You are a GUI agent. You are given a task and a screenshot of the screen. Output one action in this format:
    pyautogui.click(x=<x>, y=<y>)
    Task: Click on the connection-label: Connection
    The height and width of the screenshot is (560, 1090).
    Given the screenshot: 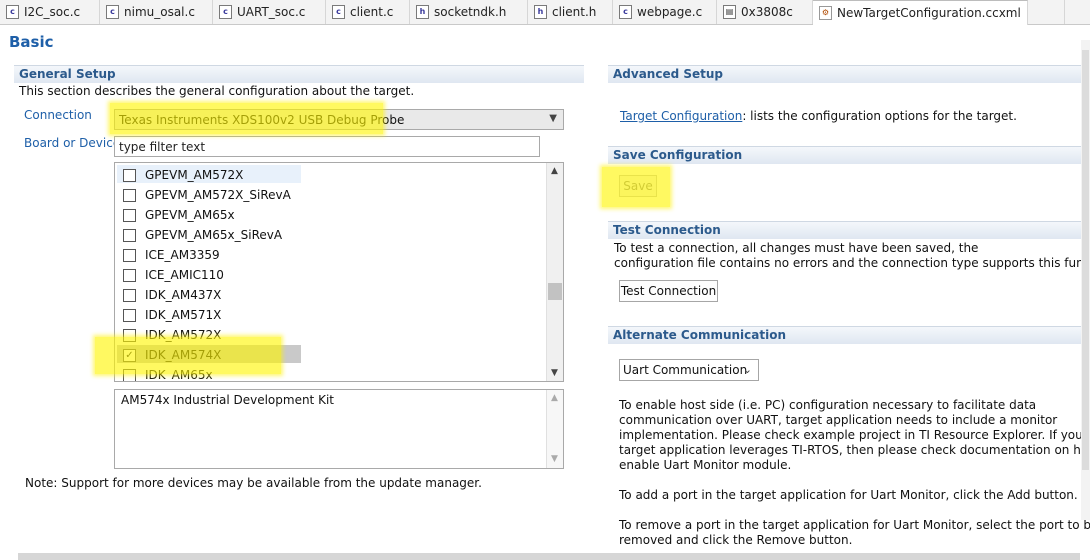 What is the action you would take?
    pyautogui.click(x=58, y=115)
    